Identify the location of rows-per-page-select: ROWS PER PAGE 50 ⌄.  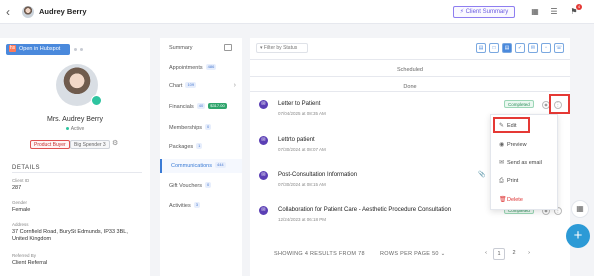
(413, 254).